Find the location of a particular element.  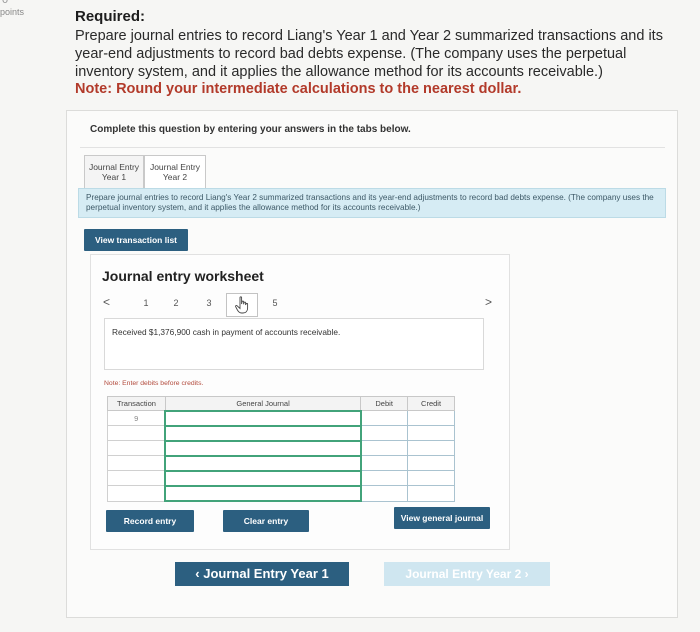

header-transaction: Transaction is located at coordinates (136, 403).